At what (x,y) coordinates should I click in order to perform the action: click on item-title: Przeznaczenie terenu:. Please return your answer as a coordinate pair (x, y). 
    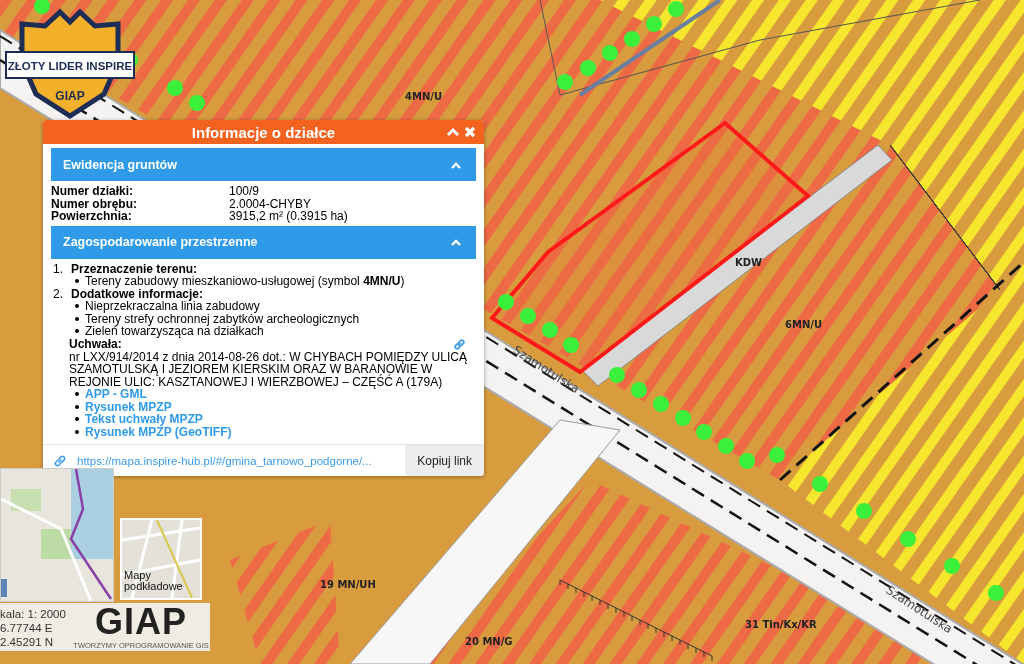
    Looking at the image, I should click on (134, 268).